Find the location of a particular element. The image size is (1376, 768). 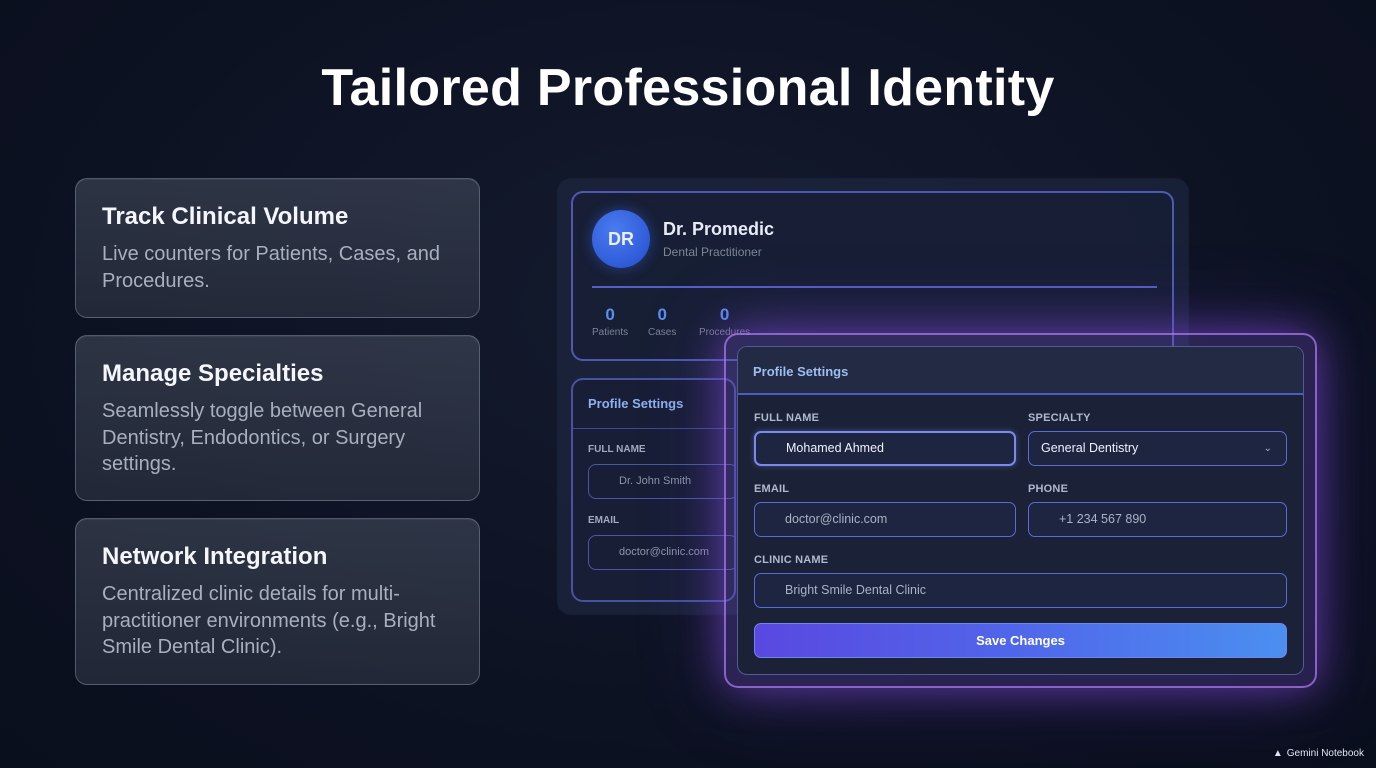

stat-cases: 0 Cases is located at coordinates (662, 321).